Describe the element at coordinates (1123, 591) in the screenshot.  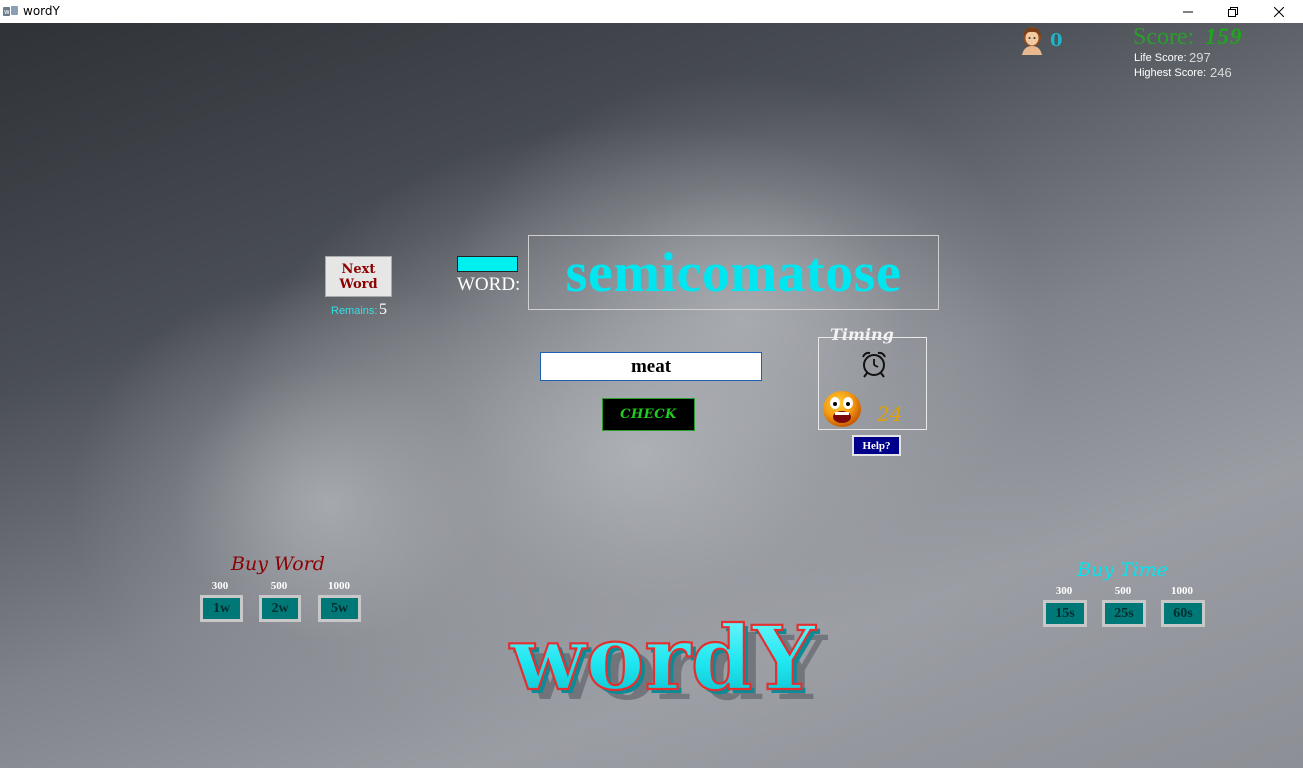
I see `buy-time-price-2: 500` at that location.